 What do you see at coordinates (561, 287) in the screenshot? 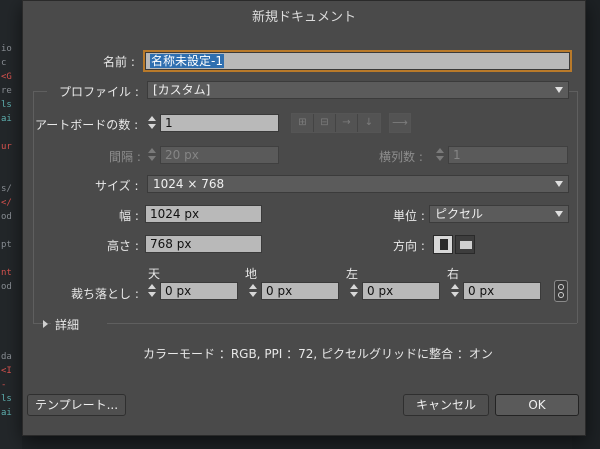
I see `chain-link-icon` at bounding box center [561, 287].